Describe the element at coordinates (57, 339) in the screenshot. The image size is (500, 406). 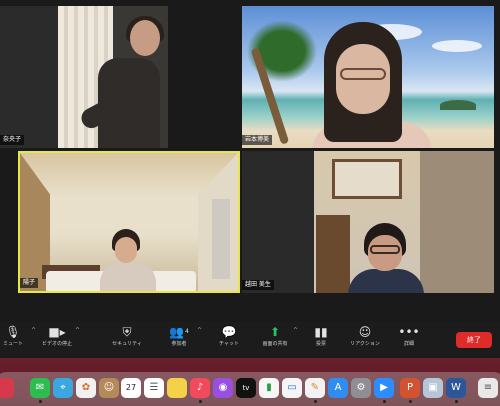
I see `stop-video-button: ■▸ ビデオの停止 ^` at that location.